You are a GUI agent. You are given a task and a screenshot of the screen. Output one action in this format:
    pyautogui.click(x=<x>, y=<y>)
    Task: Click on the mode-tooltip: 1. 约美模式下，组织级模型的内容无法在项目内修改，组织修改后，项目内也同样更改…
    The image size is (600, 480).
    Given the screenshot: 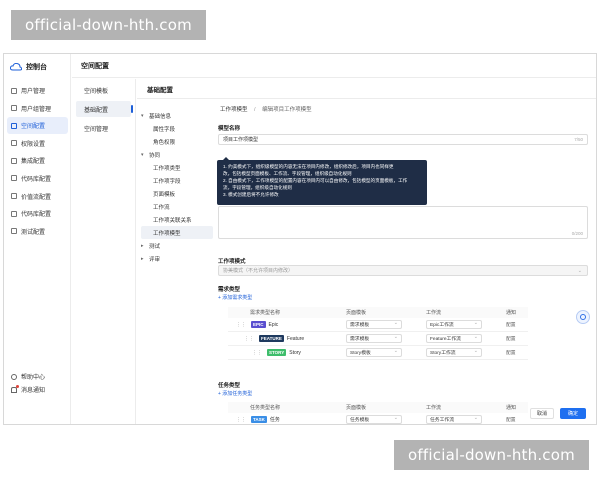 What is the action you would take?
    pyautogui.click(x=322, y=181)
    